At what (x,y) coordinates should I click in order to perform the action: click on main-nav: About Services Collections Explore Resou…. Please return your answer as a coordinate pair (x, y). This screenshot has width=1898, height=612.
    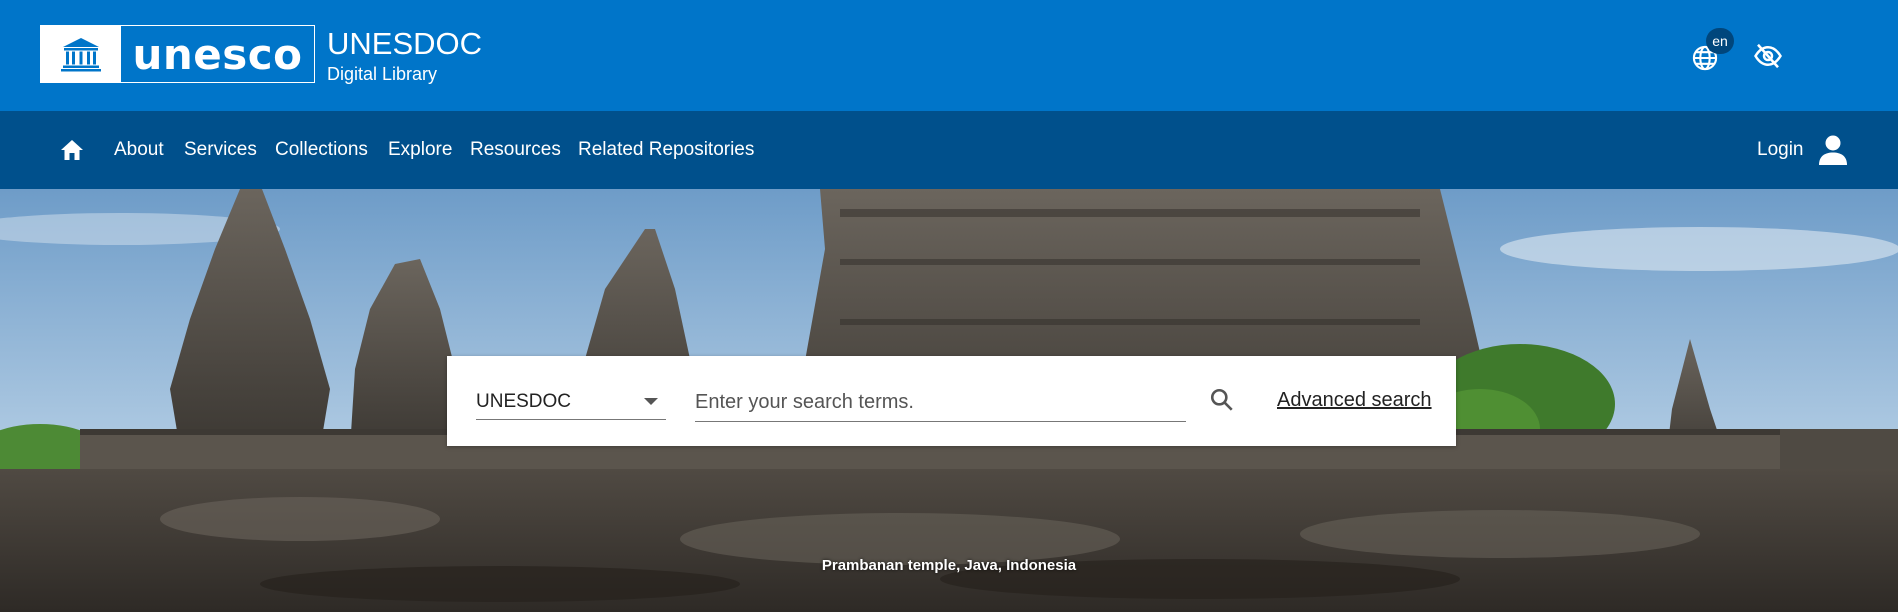
    Looking at the image, I should click on (949, 150).